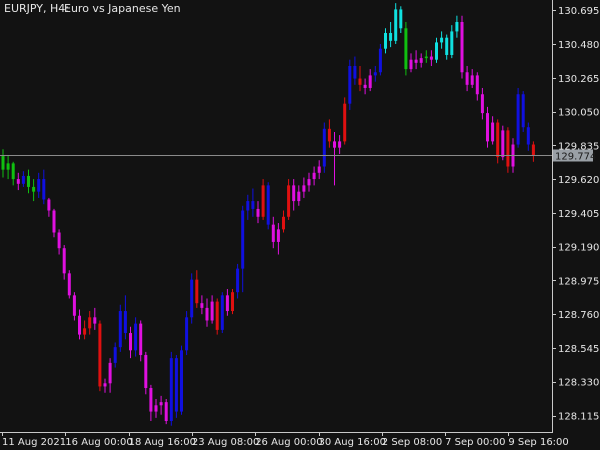 The width and height of the screenshot is (600, 450). Describe the element at coordinates (34, 442) in the screenshot. I see `time-tick-label: 11 Aug 2021` at that location.